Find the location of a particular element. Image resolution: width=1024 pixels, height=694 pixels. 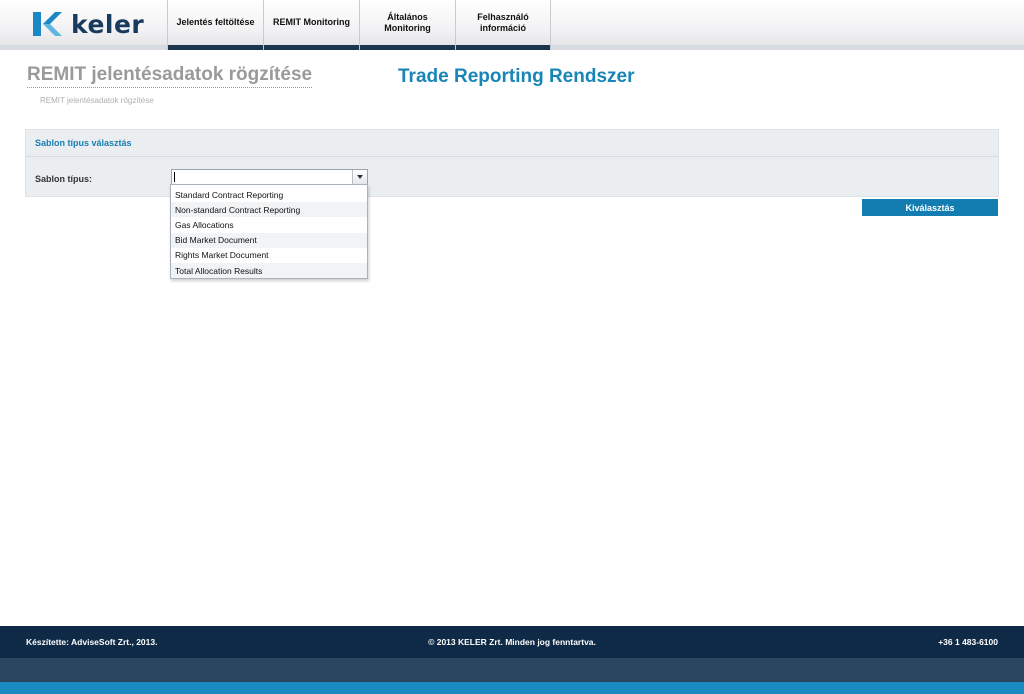

dropdown-option: Rights Market Document is located at coordinates (269, 255).